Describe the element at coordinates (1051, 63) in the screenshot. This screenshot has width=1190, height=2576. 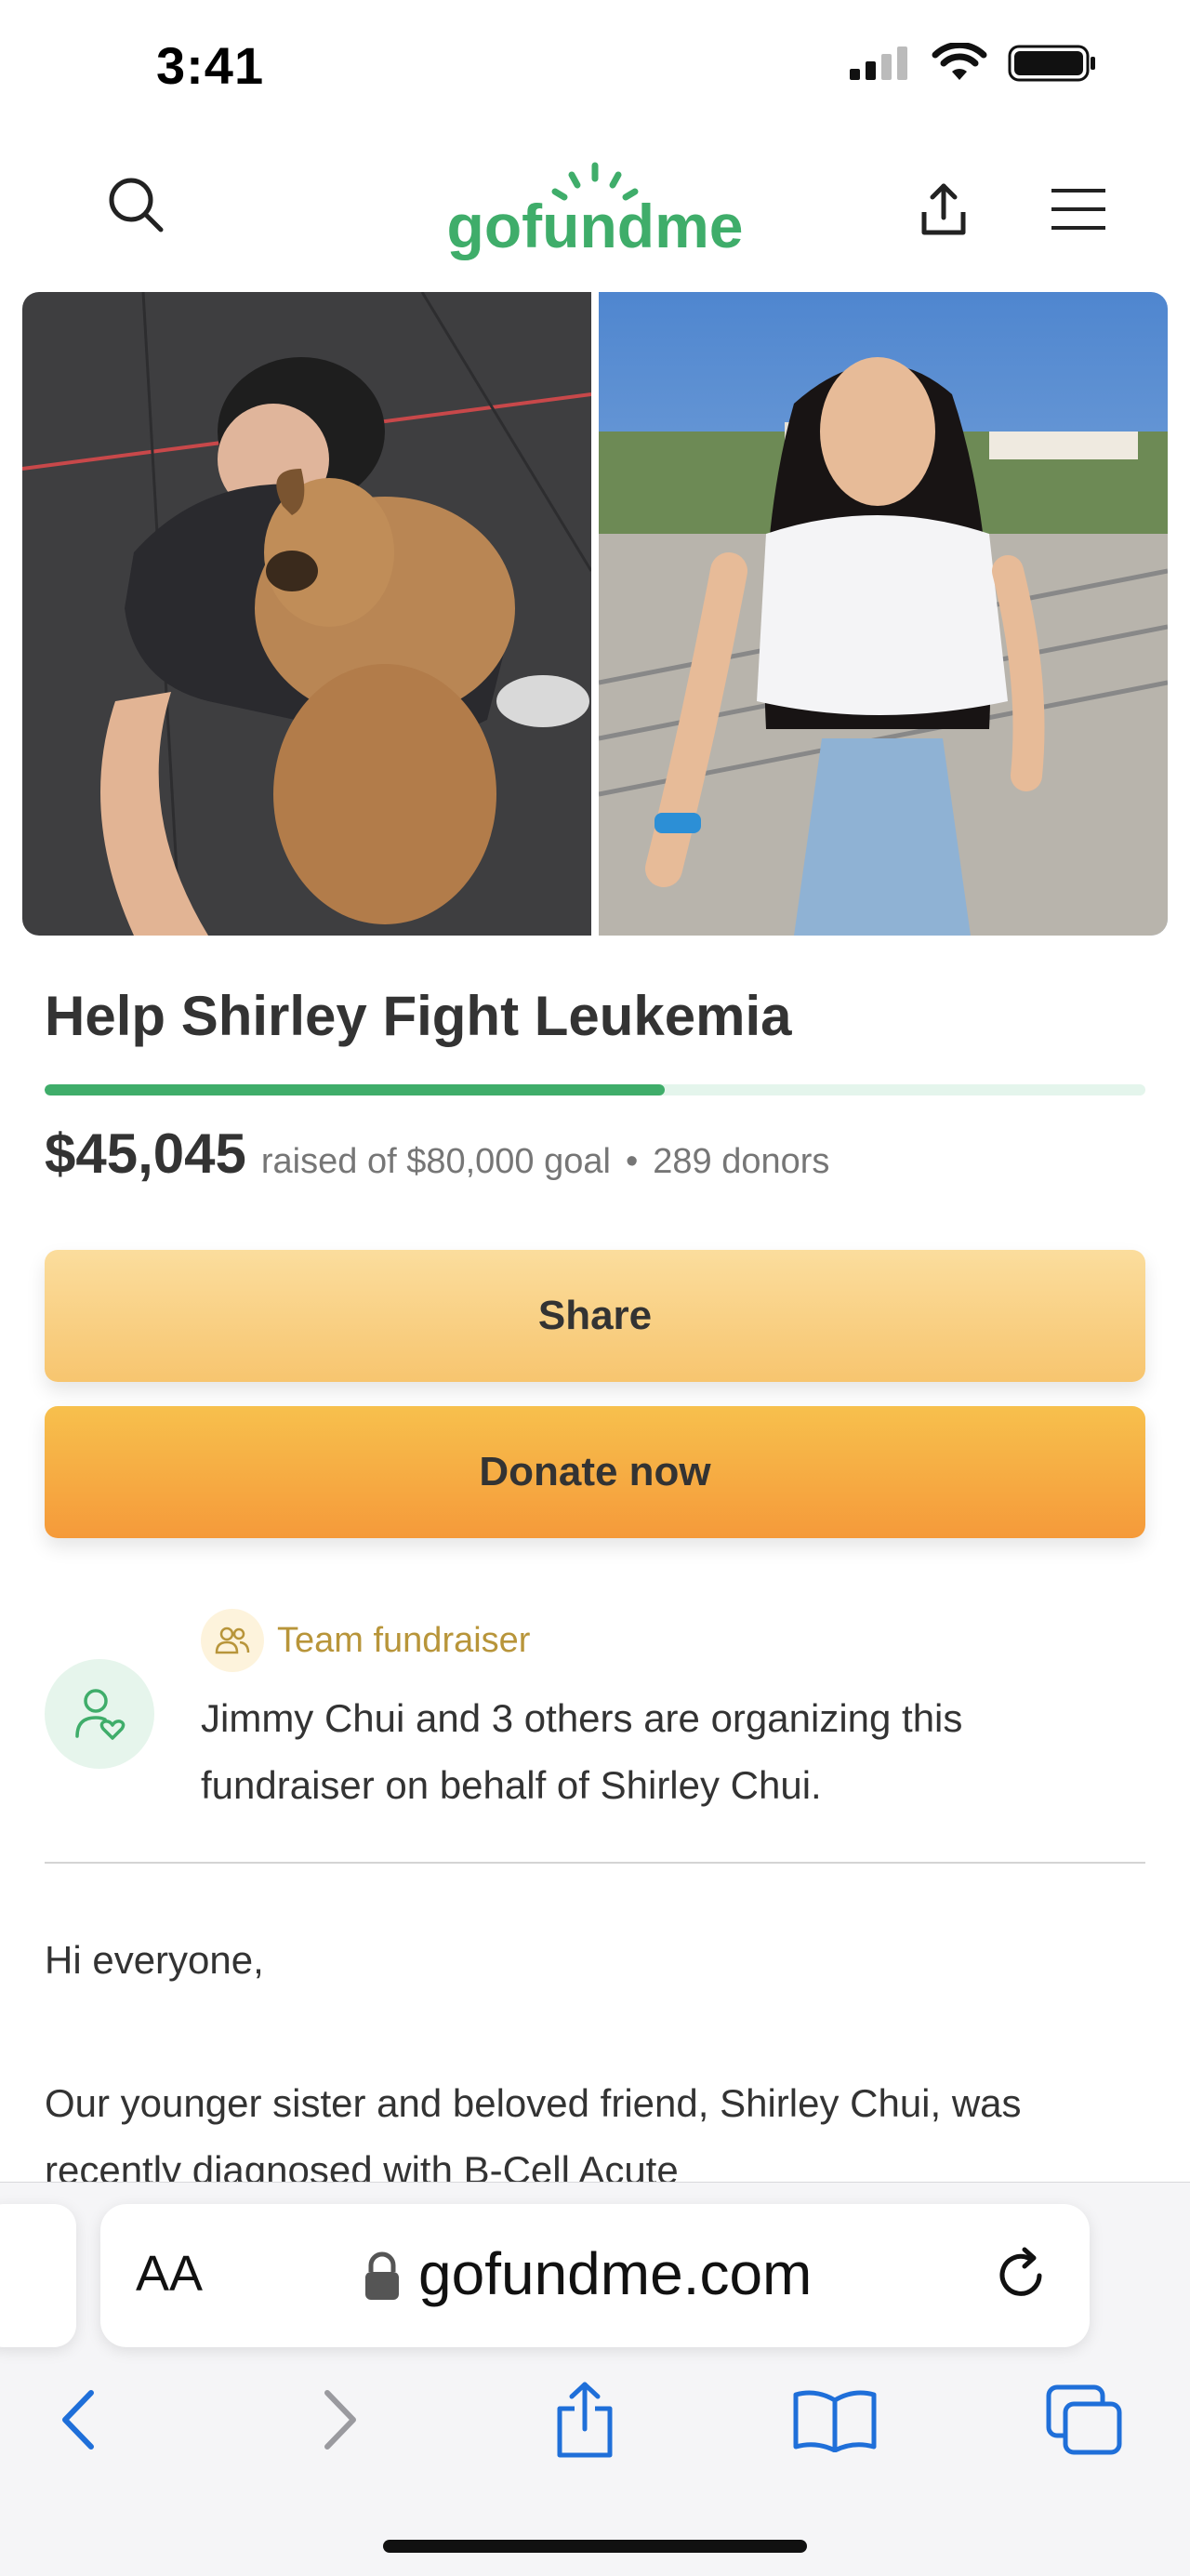
I see `battery-icon` at that location.